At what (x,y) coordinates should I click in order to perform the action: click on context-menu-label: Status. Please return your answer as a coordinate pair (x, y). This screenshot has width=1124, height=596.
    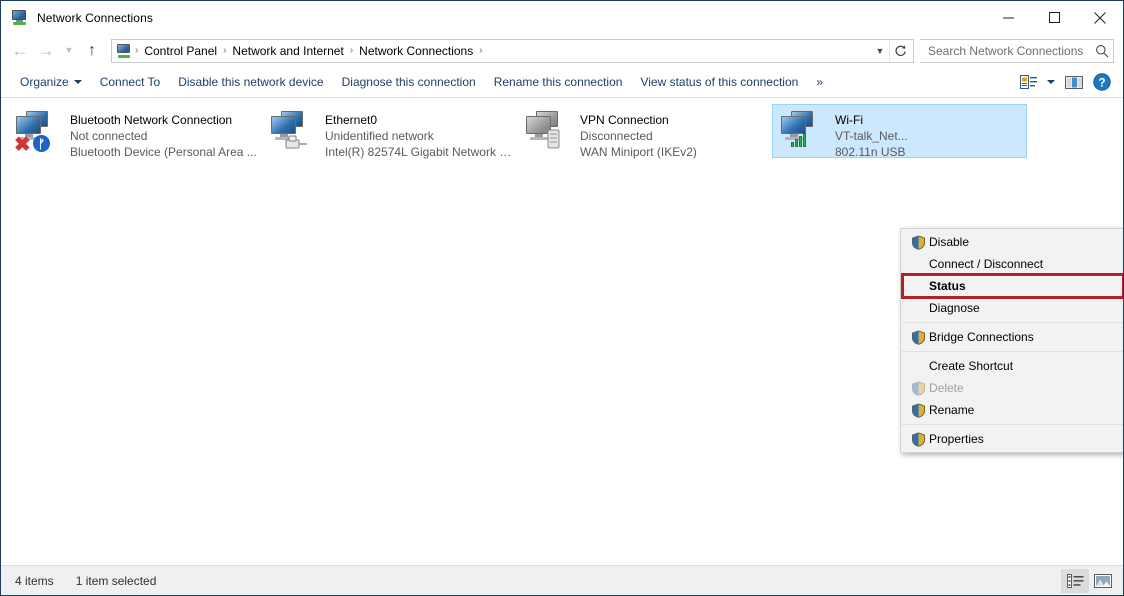
    Looking at the image, I should click on (947, 286).